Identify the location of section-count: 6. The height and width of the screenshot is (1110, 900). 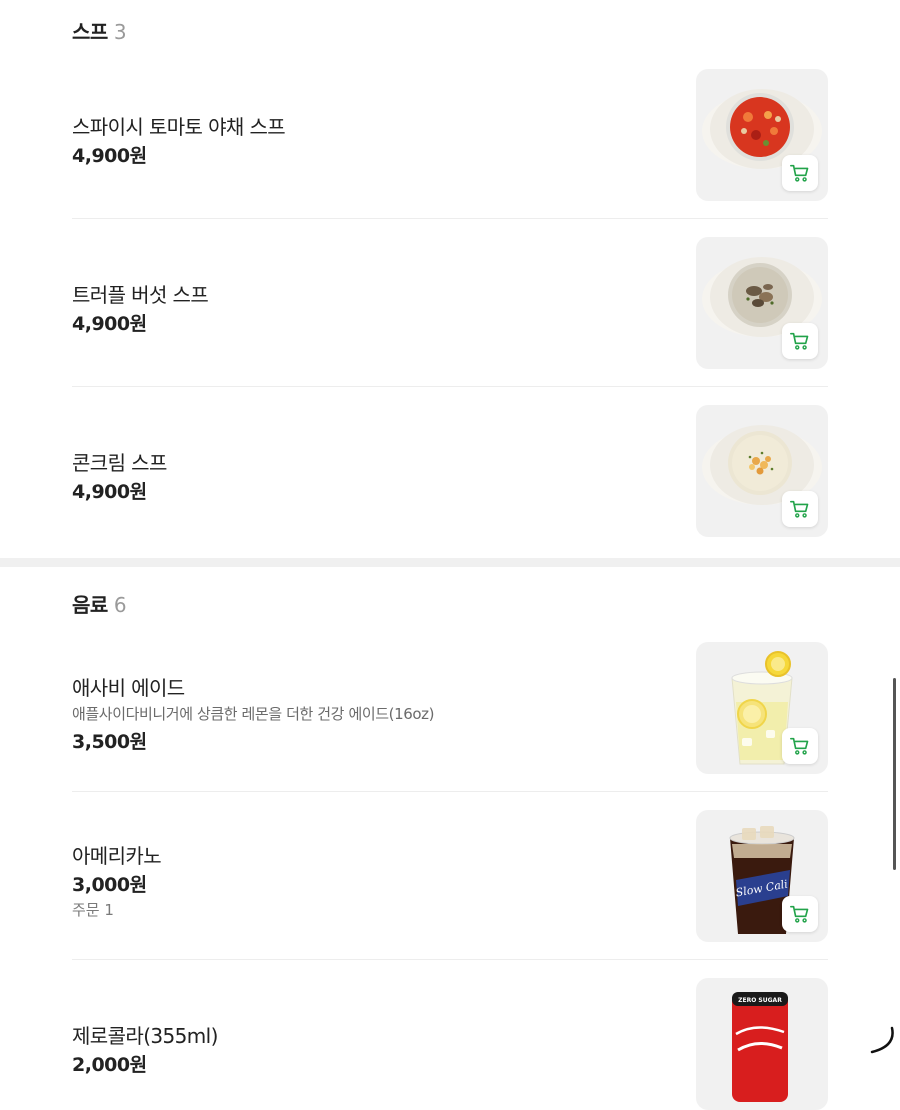
(120, 605).